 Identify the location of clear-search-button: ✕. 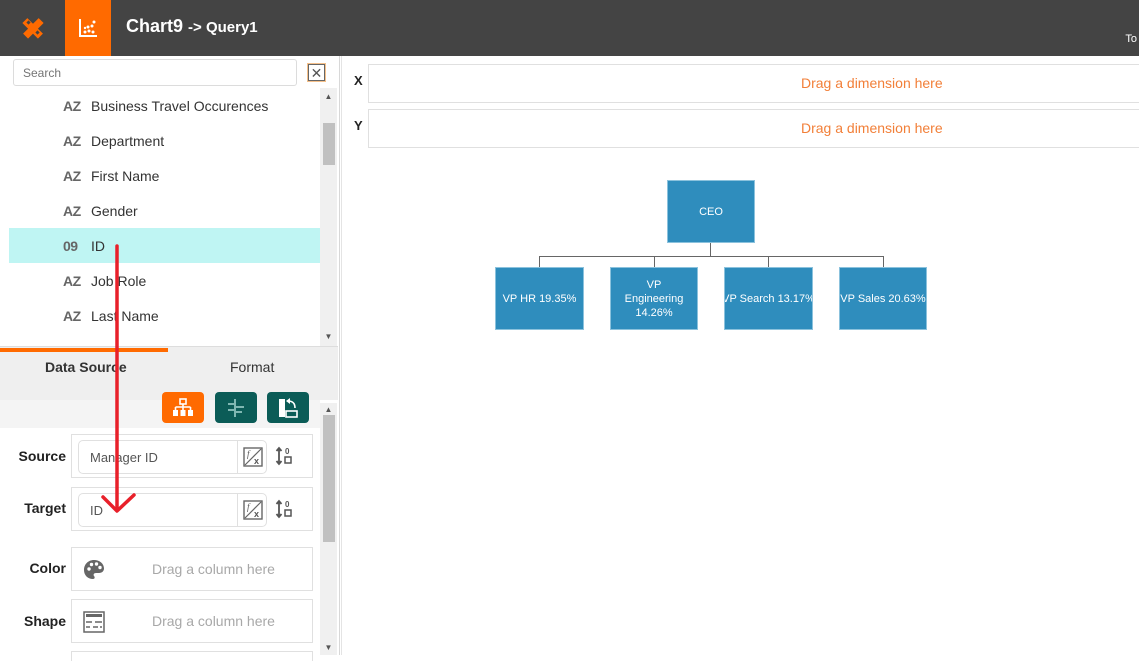
(316, 72).